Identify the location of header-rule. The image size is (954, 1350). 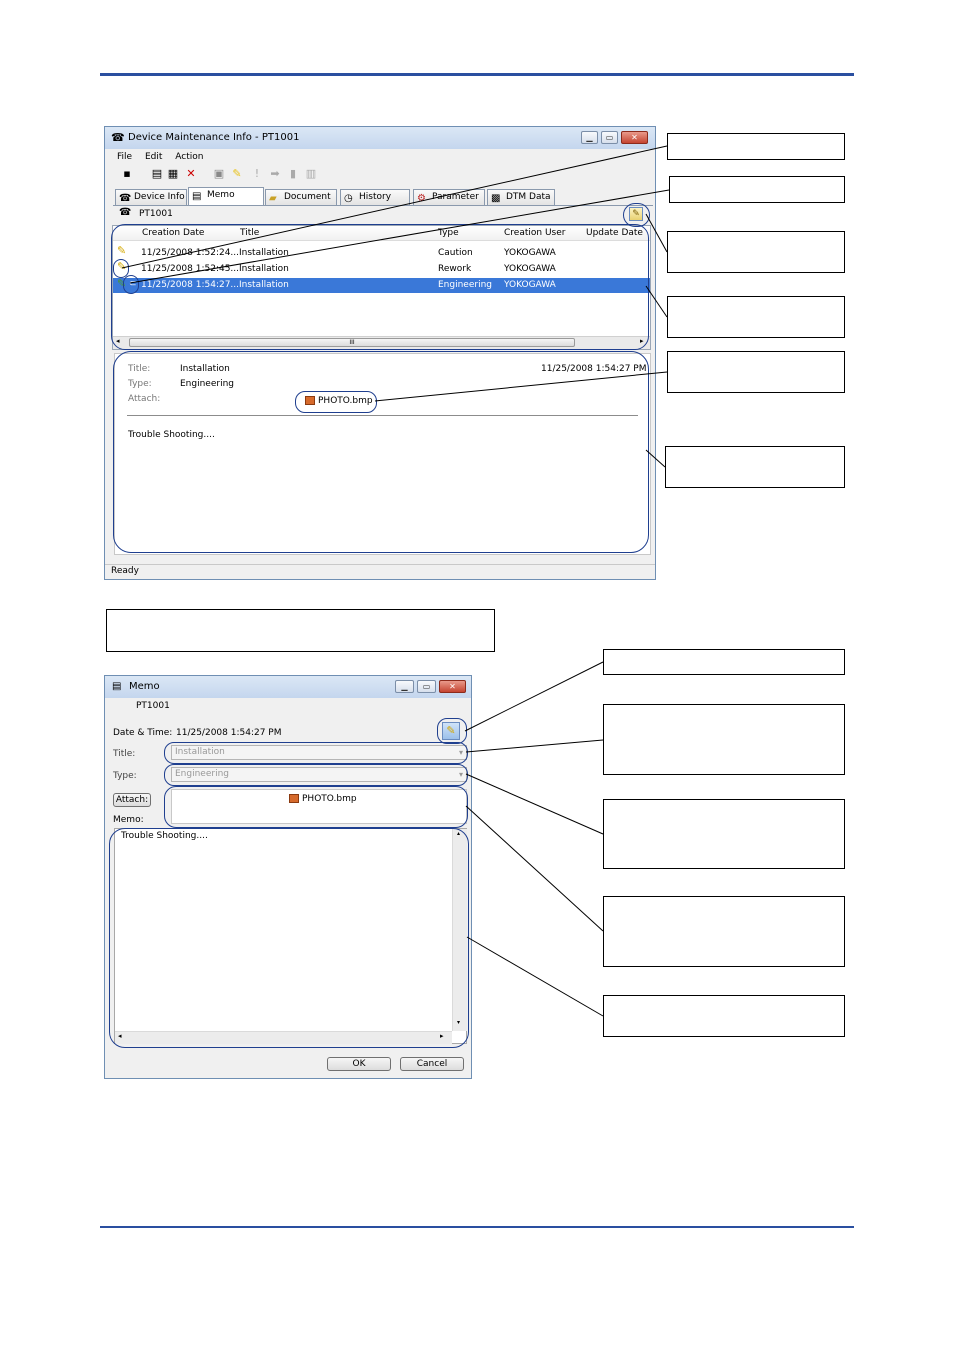
(477, 74).